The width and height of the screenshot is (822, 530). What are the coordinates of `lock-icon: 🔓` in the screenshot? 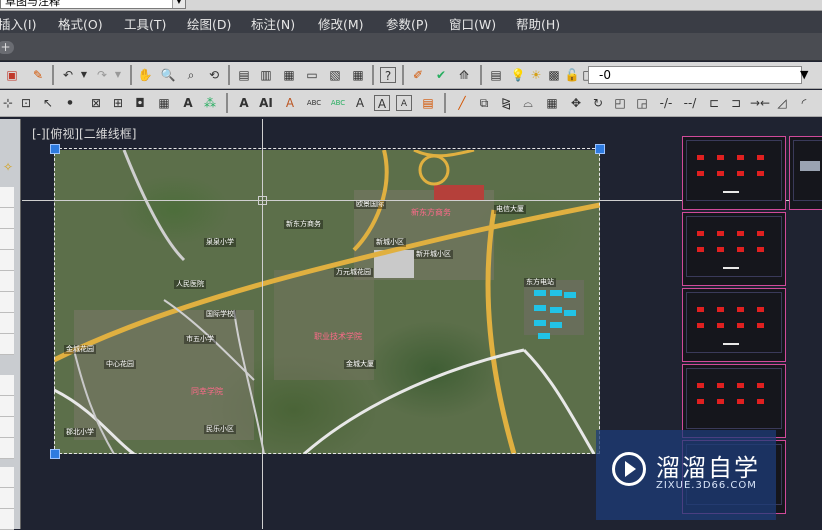 It's located at (572, 75).